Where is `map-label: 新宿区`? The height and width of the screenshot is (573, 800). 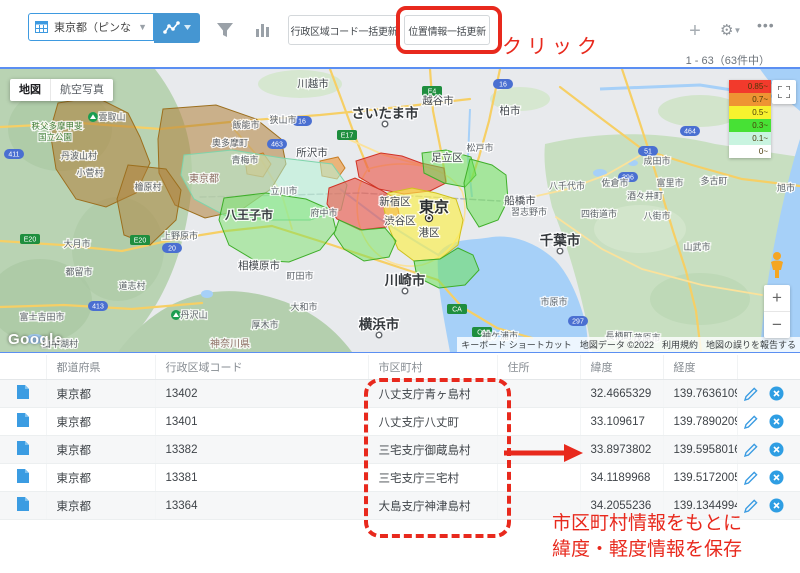 map-label: 新宿区 is located at coordinates (395, 201).